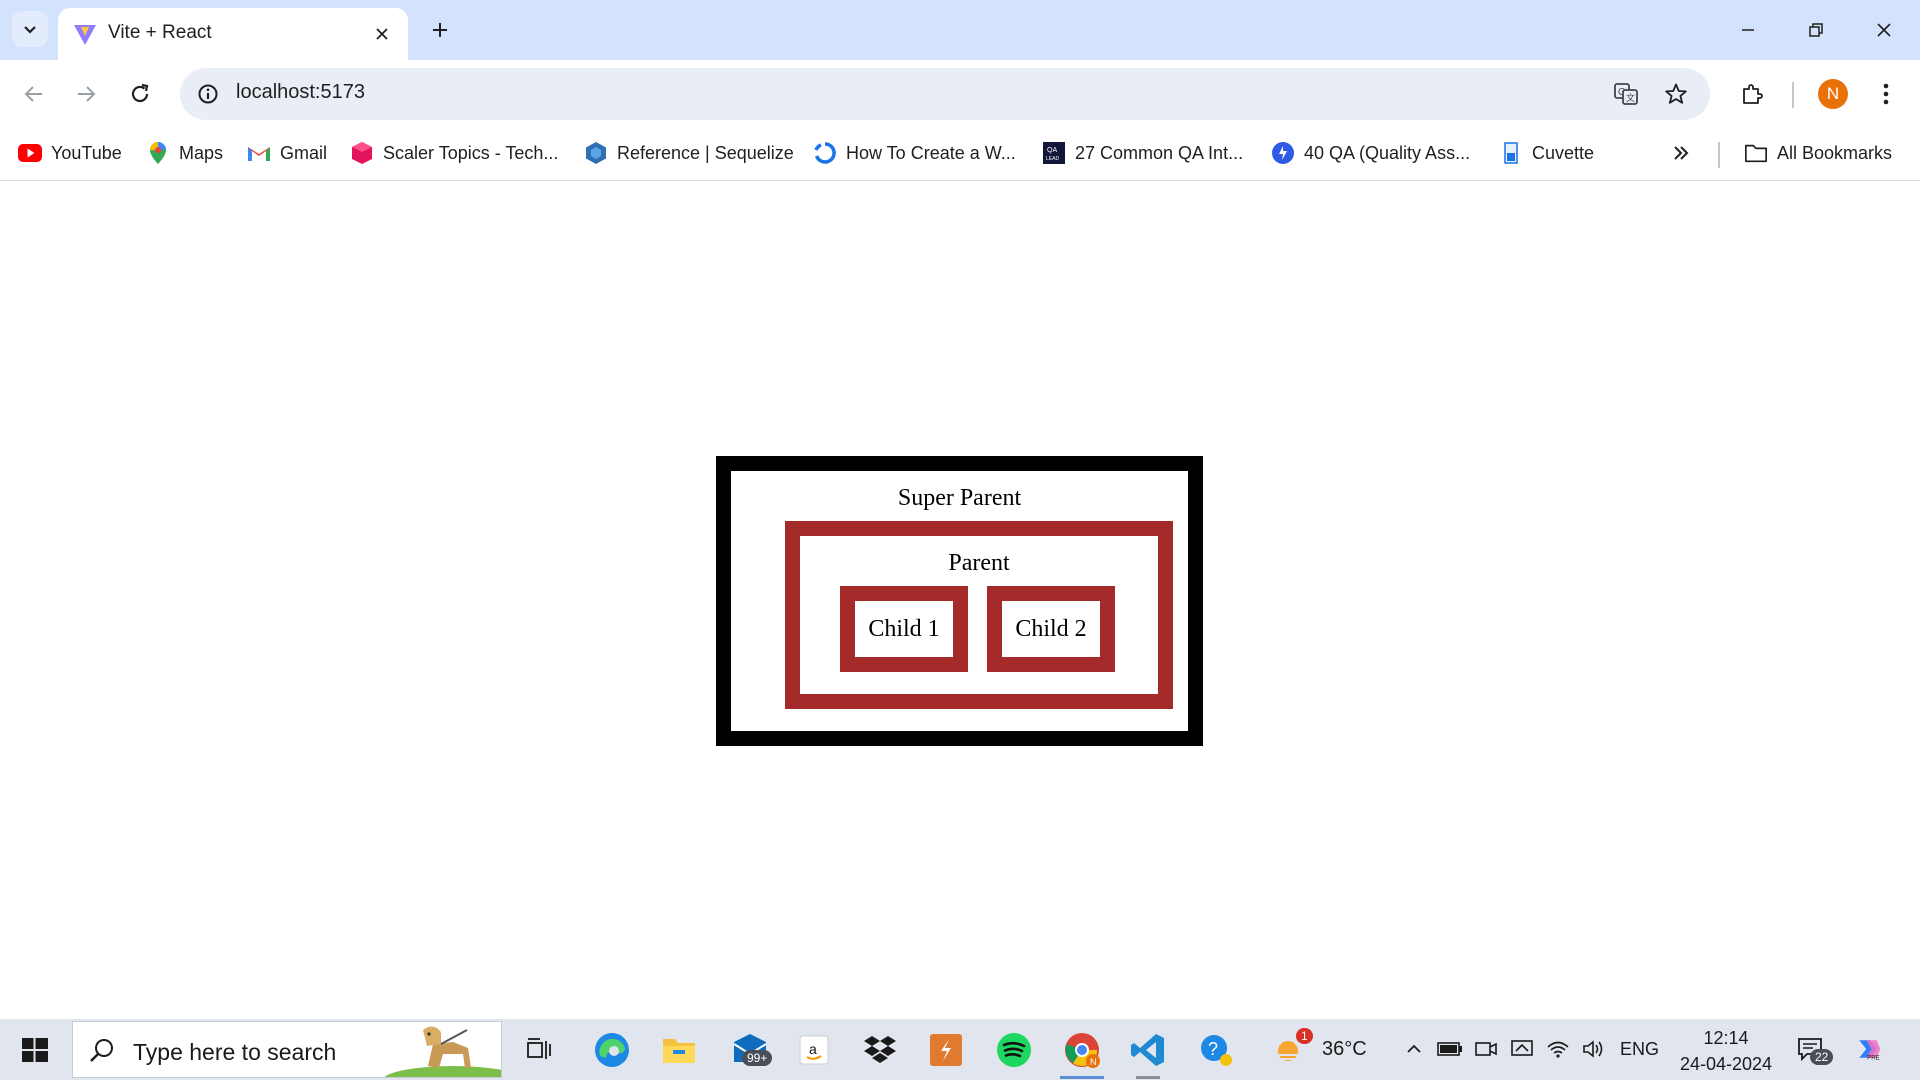  I want to click on tab-strip: Vite + React, so click(960, 30).